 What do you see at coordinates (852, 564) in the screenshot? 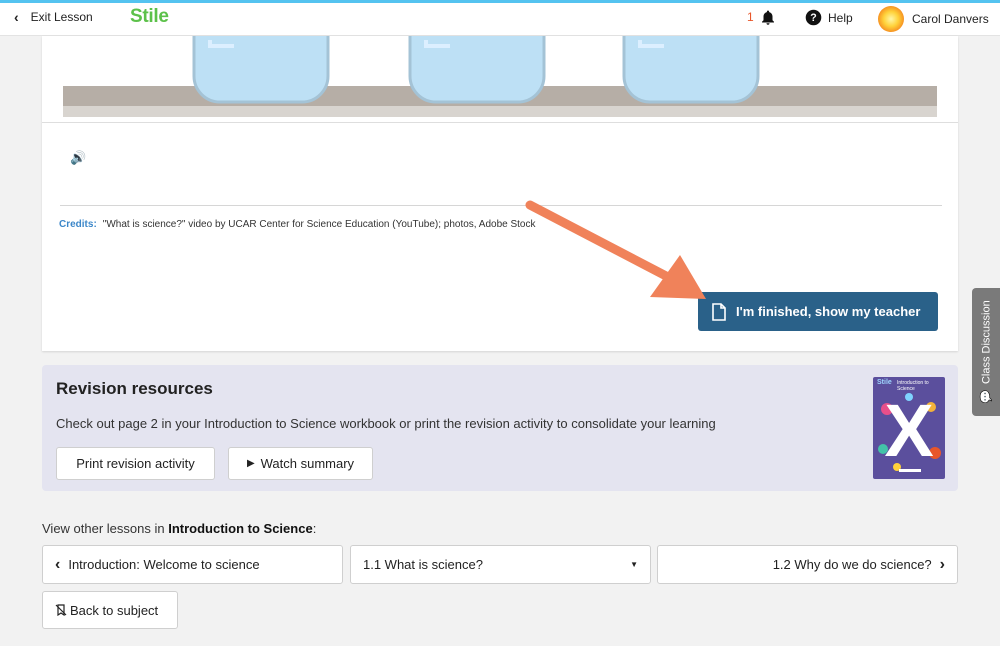
I see `next-lesson-label: 1.2 Why do we do science?` at bounding box center [852, 564].